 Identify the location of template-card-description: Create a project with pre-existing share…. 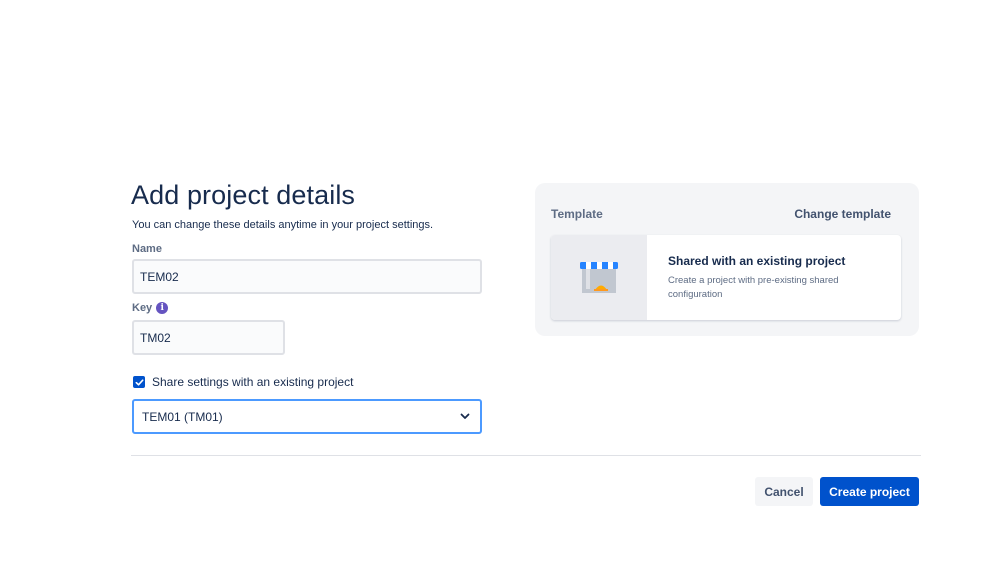
(753, 287).